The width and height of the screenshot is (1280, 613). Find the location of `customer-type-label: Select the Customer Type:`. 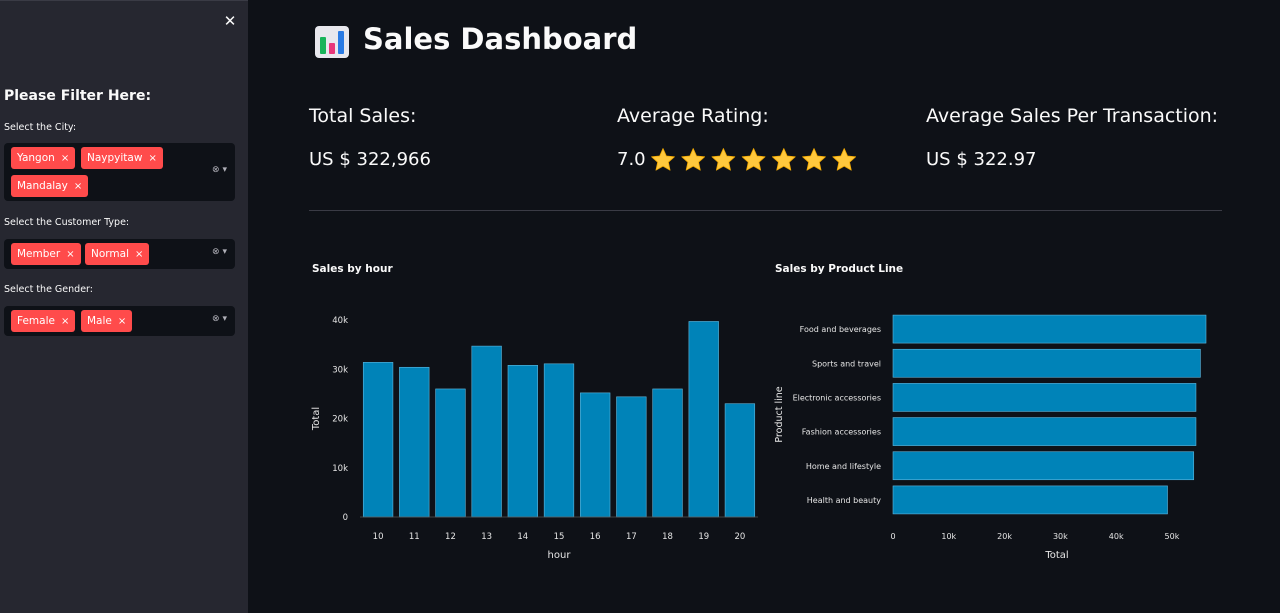

customer-type-label: Select the Customer Type: is located at coordinates (67, 222).